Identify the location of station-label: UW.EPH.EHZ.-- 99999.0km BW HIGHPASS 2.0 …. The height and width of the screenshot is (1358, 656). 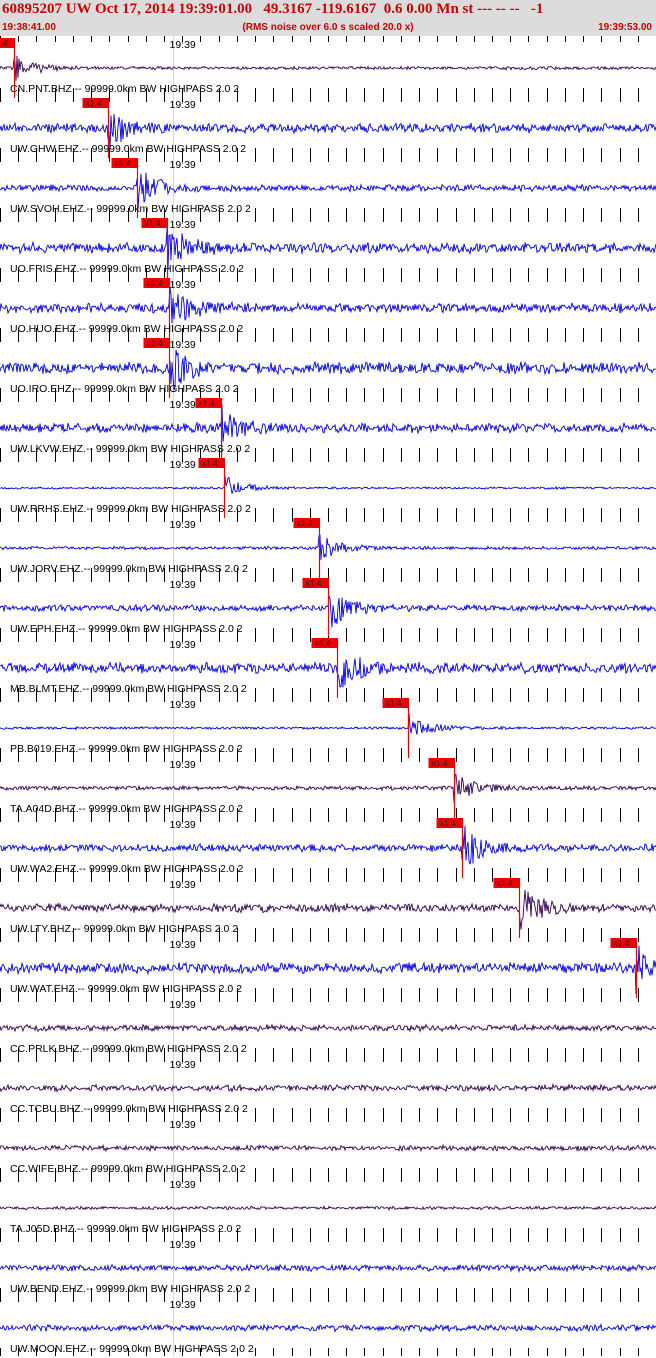
(126, 629).